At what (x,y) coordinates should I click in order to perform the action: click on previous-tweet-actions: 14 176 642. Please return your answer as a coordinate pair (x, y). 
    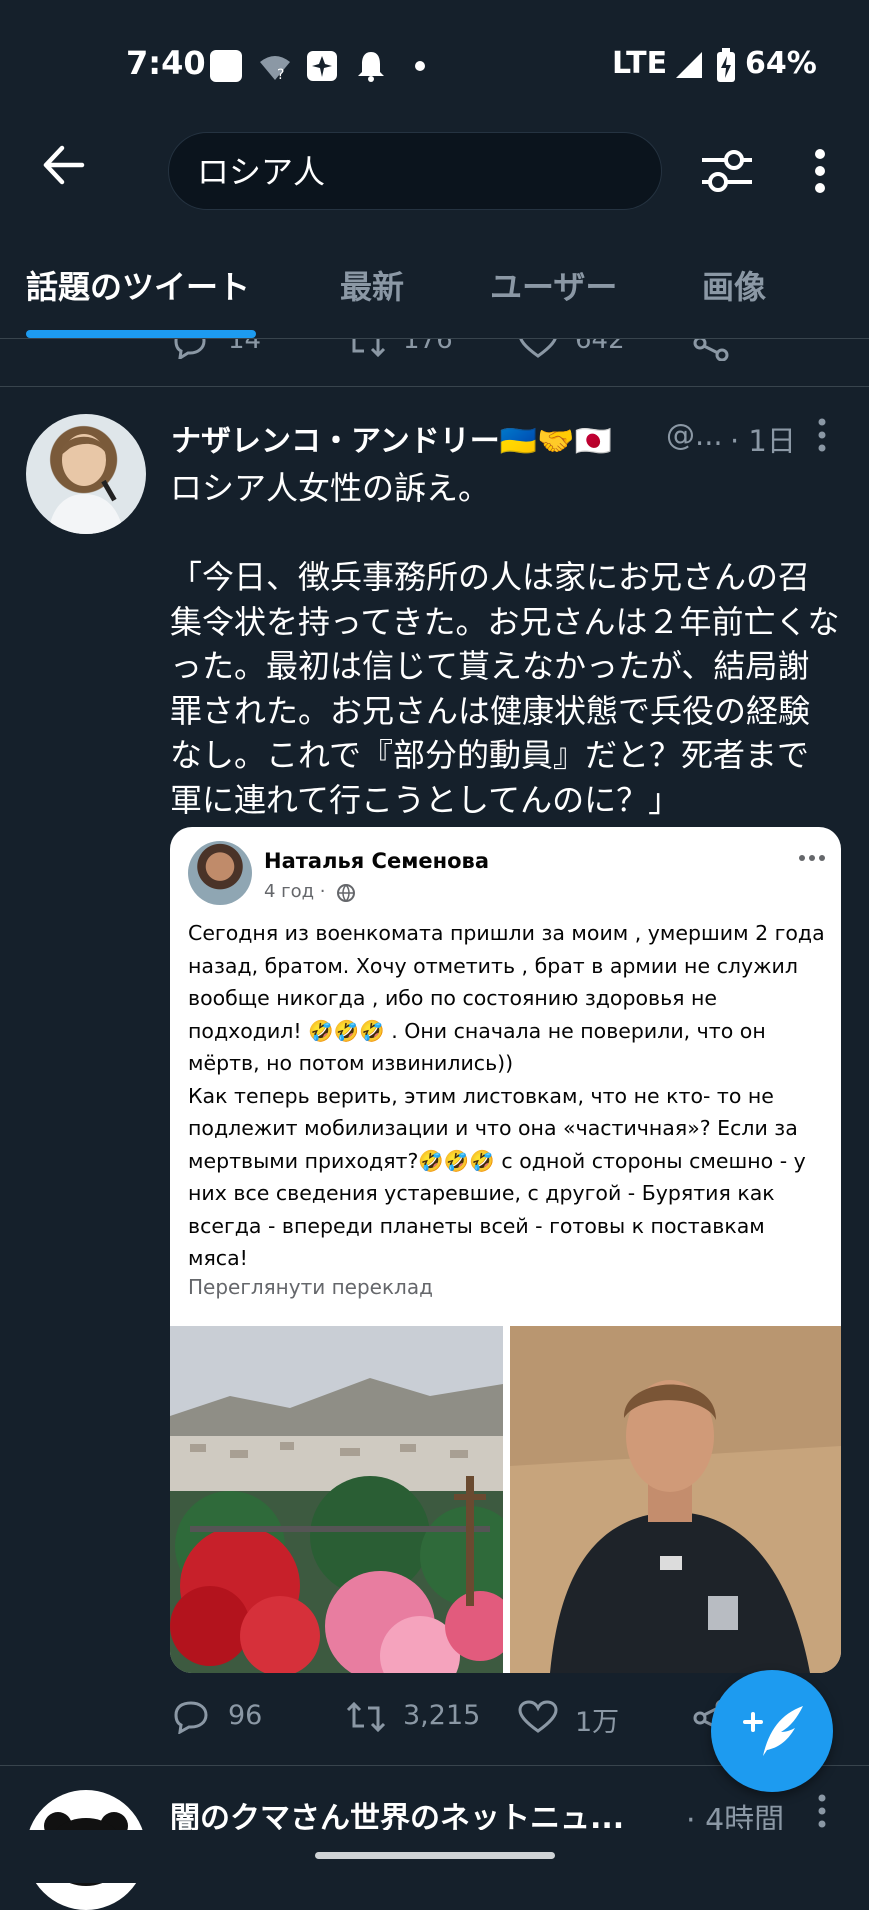
    Looking at the image, I should click on (434, 353).